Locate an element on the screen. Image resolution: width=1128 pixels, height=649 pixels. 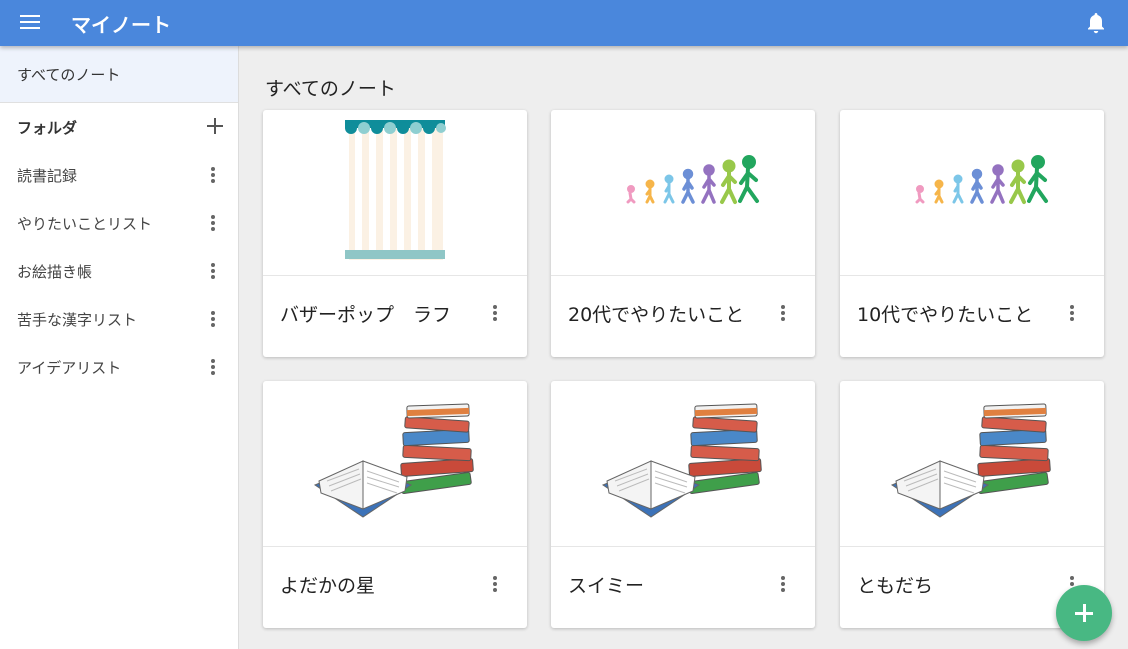
sidebar-folder-item: 苦手な漢字リスト is located at coordinates (119, 319).